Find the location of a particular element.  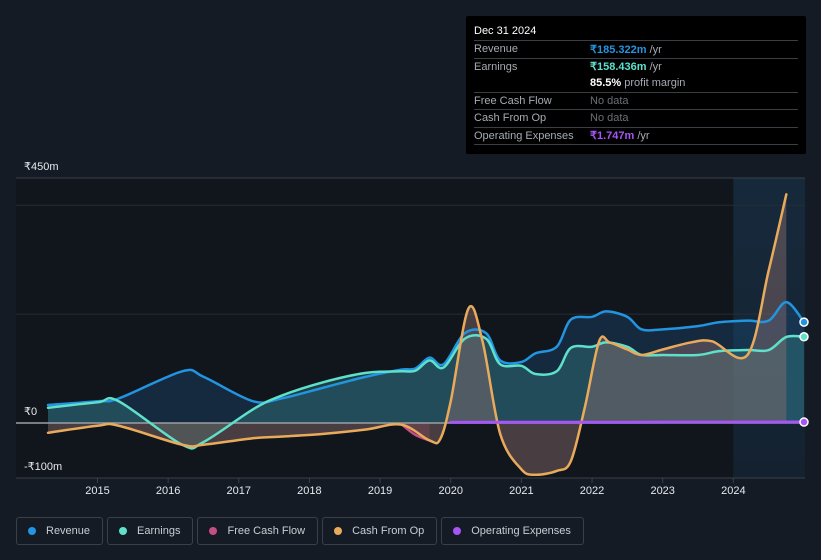

tooltip-value: 85.5% profit margin is located at coordinates (638, 83).